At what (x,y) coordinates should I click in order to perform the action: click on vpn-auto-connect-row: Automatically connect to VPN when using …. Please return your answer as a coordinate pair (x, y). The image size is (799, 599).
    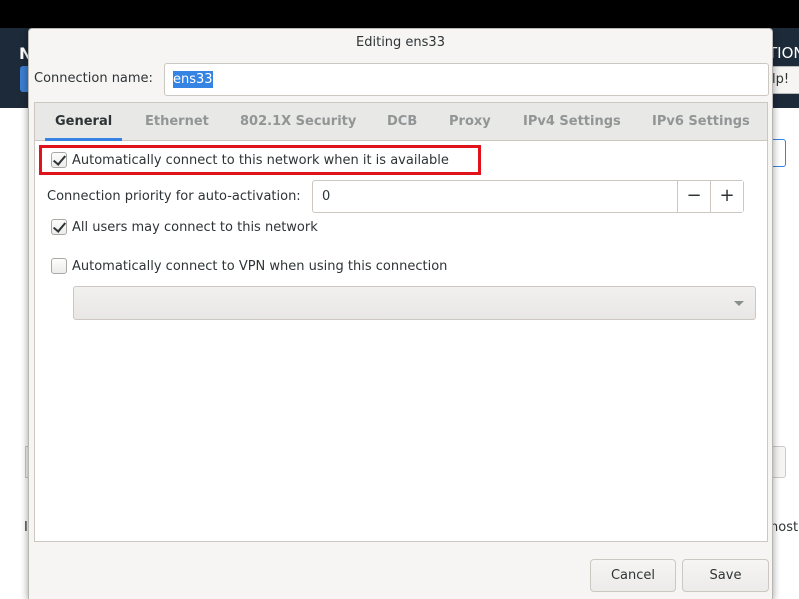
    Looking at the image, I should click on (249, 266).